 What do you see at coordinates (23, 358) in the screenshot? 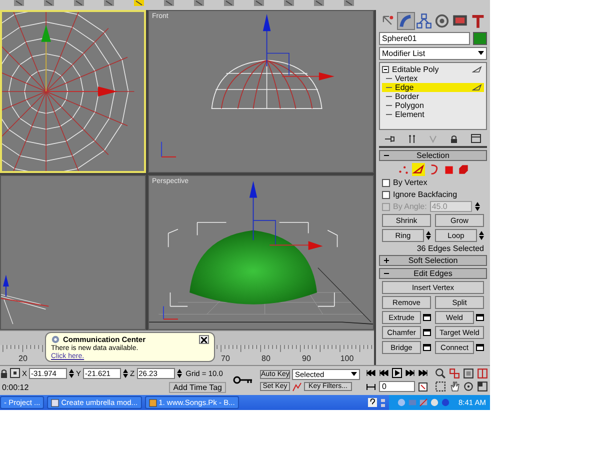
I see `frame-number: 20` at bounding box center [23, 358].